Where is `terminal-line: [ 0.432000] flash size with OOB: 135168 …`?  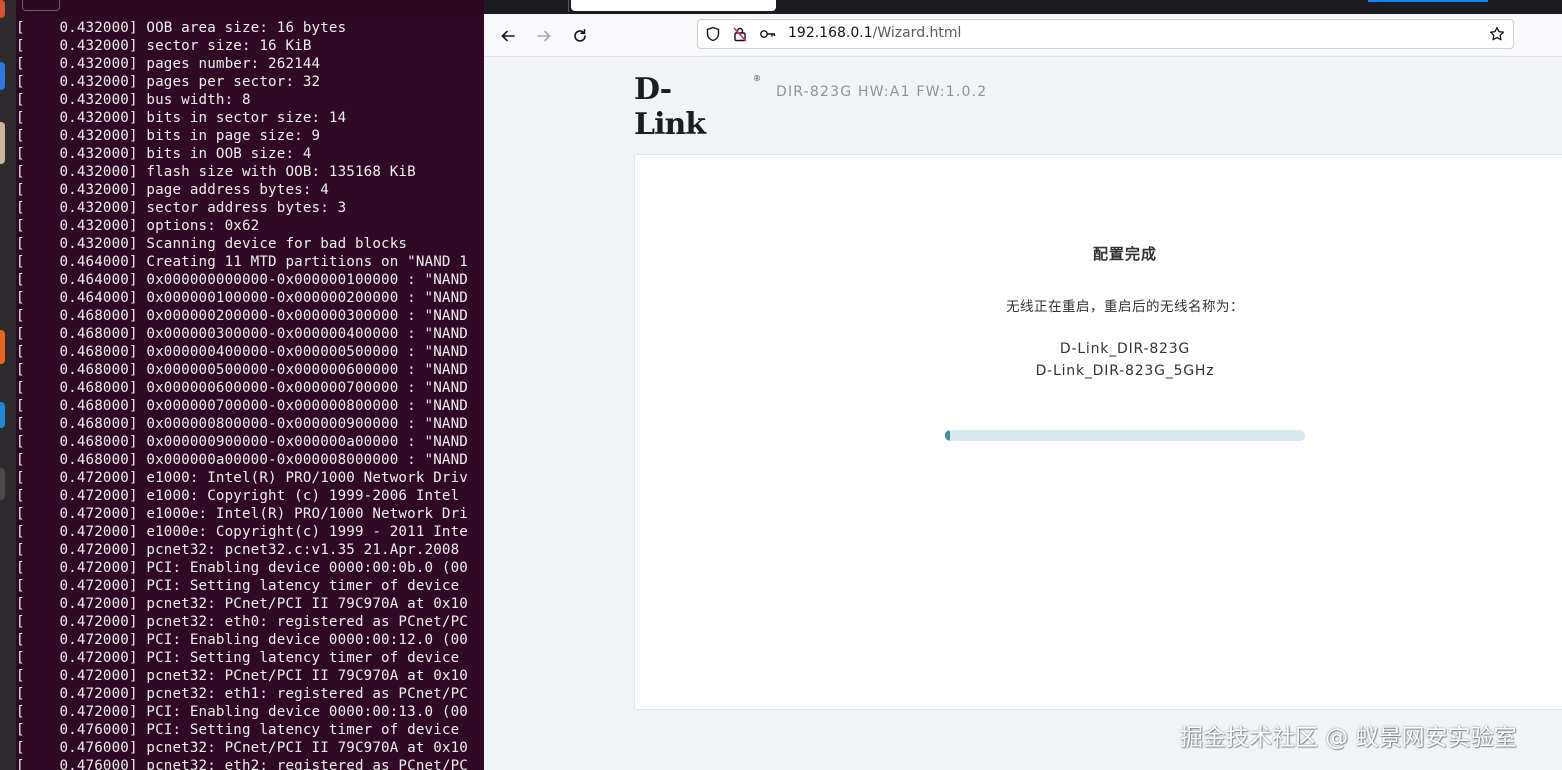
terminal-line: [ 0.432000] flash size with OOB: 135168 … is located at coordinates (216, 172).